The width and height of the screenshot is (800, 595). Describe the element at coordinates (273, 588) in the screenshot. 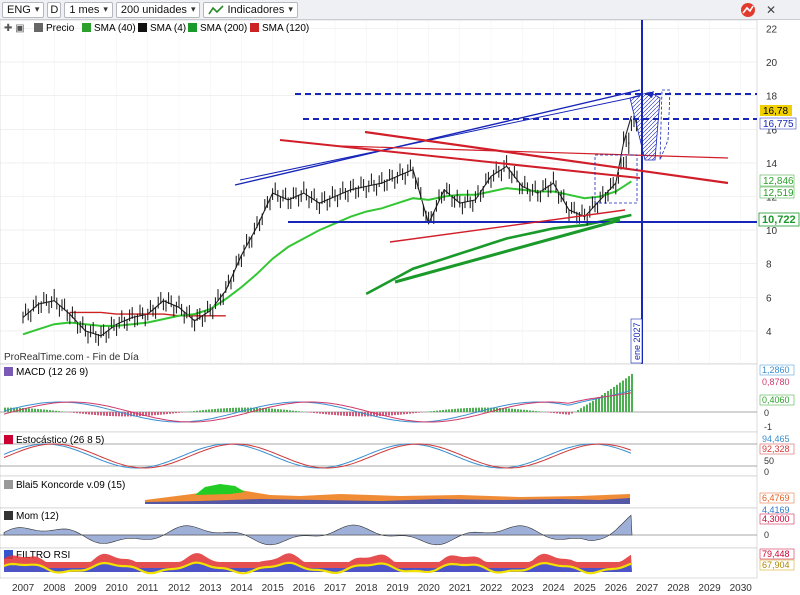

I see `year-tick-label: 2015` at that location.